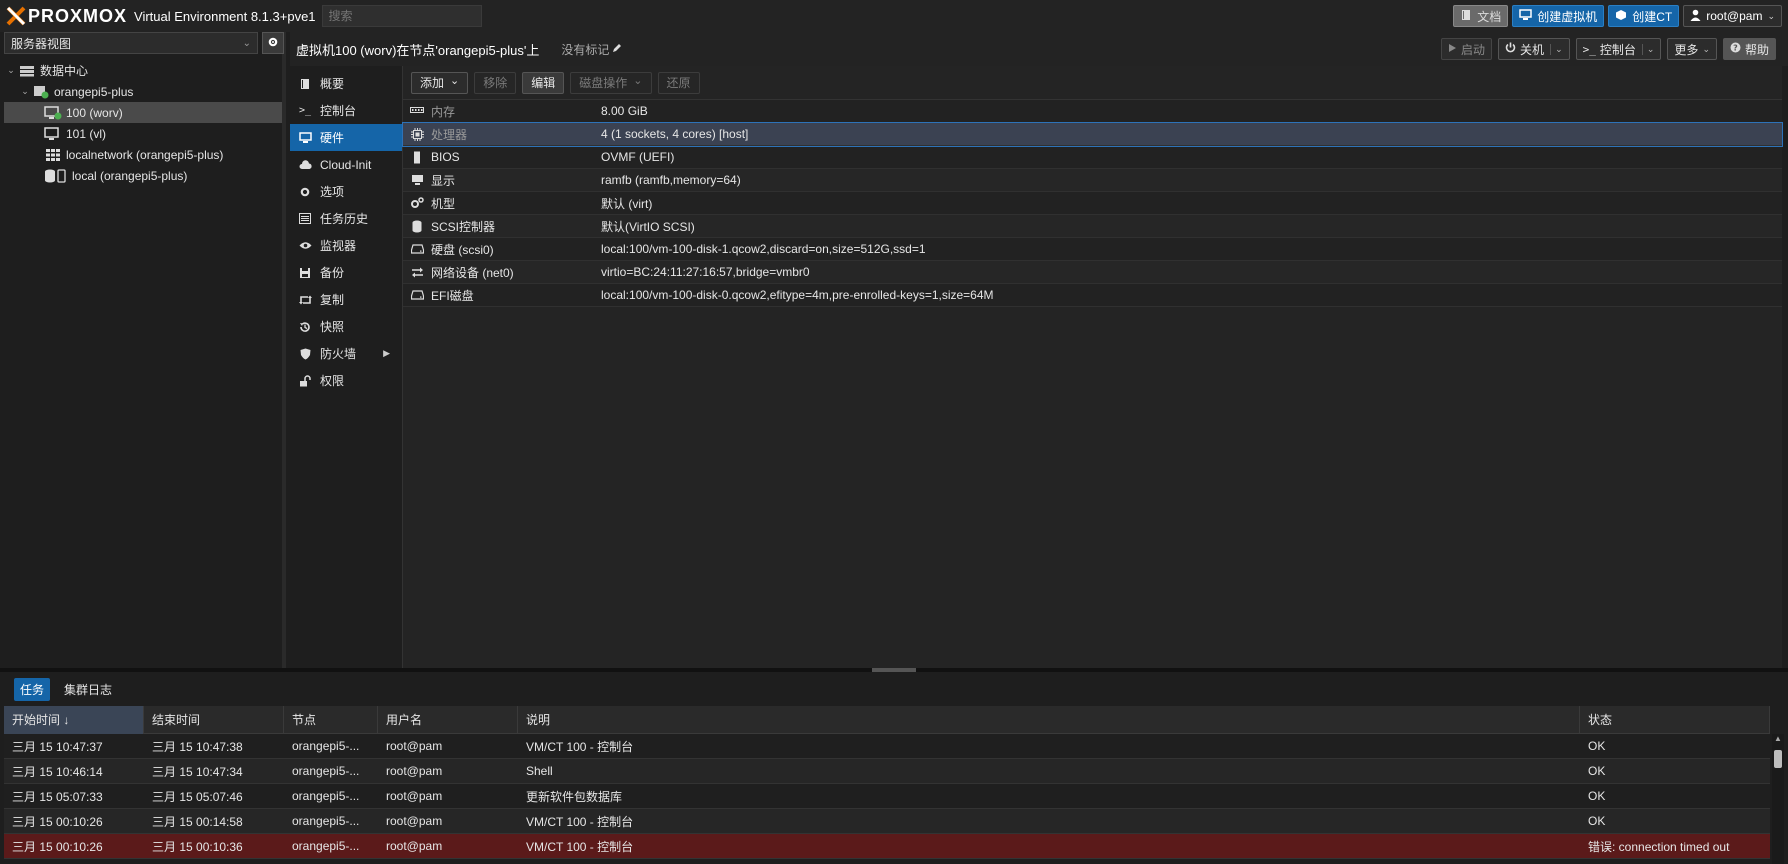 Image resolution: width=1788 pixels, height=864 pixels. I want to click on column-end-time: 结束时间, so click(214, 719).